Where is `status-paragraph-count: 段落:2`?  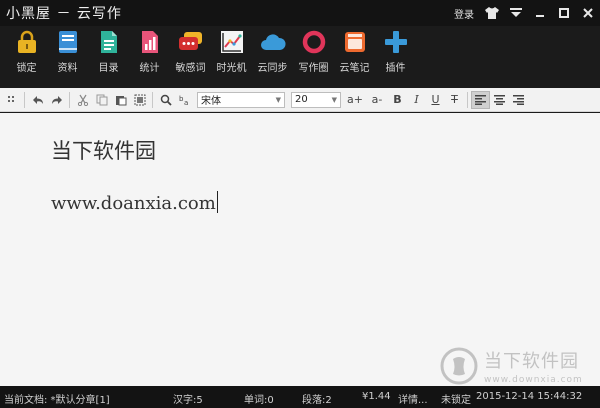
status-paragraph-count: 段落:2 is located at coordinates (317, 400).